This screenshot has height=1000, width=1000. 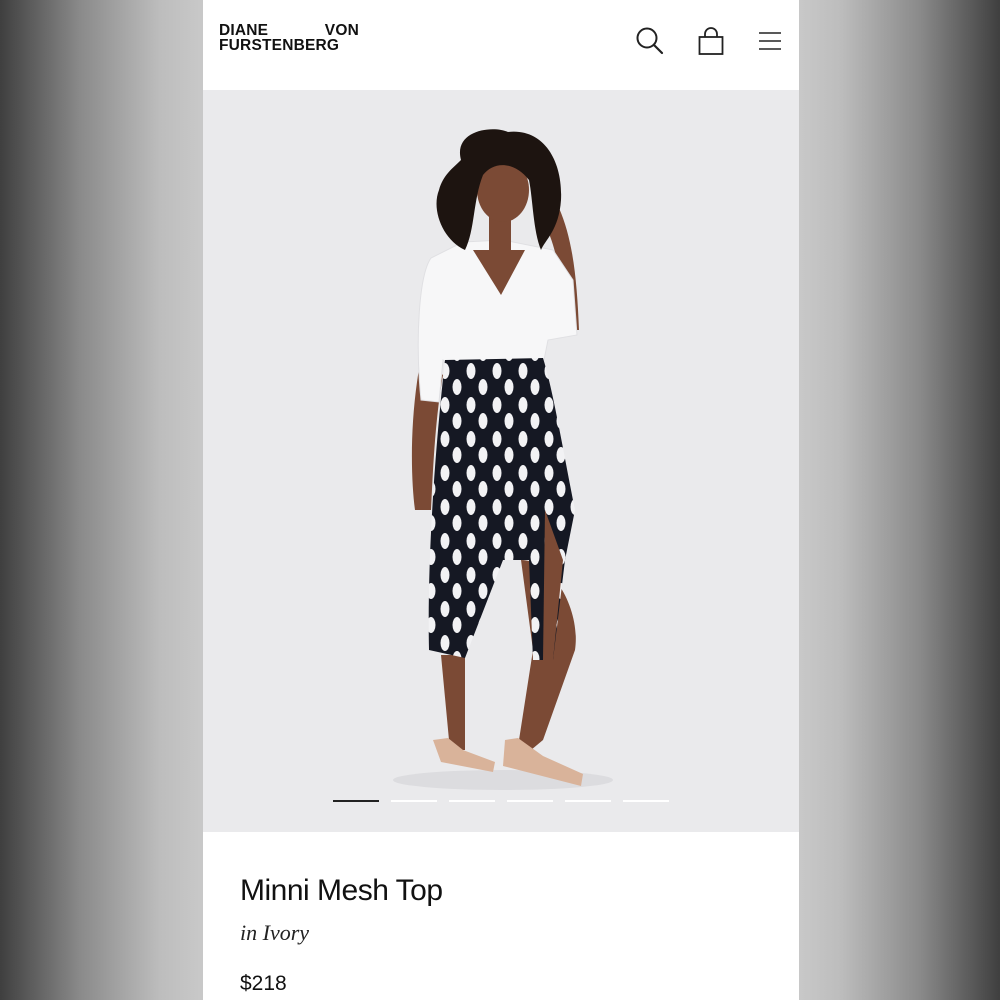 I want to click on search-button, so click(x=650, y=41).